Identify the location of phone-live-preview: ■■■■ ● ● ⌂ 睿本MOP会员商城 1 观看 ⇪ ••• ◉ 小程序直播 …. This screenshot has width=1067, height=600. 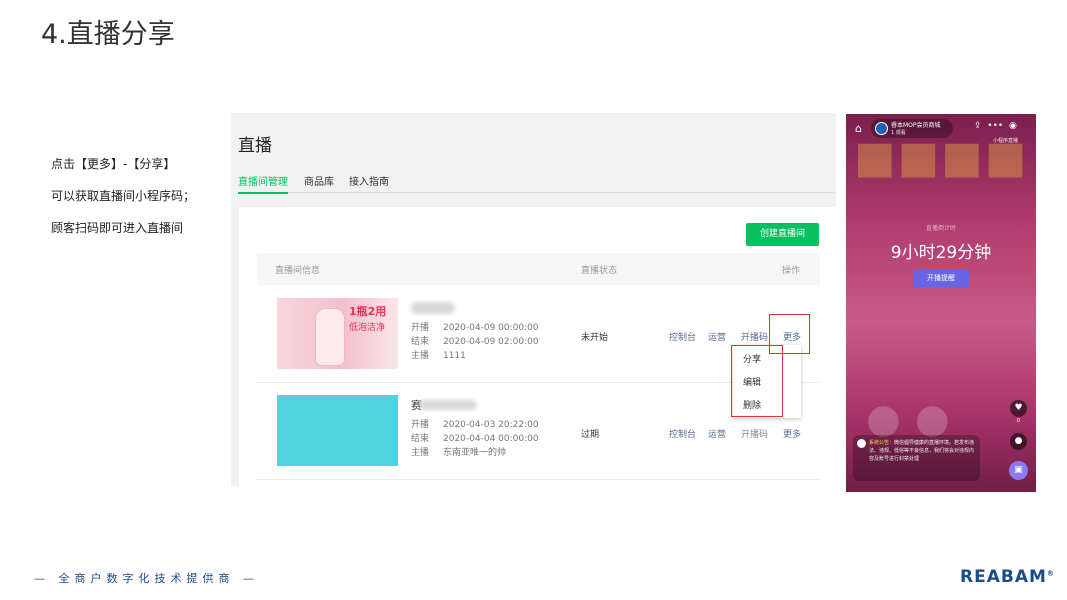
(941, 303).